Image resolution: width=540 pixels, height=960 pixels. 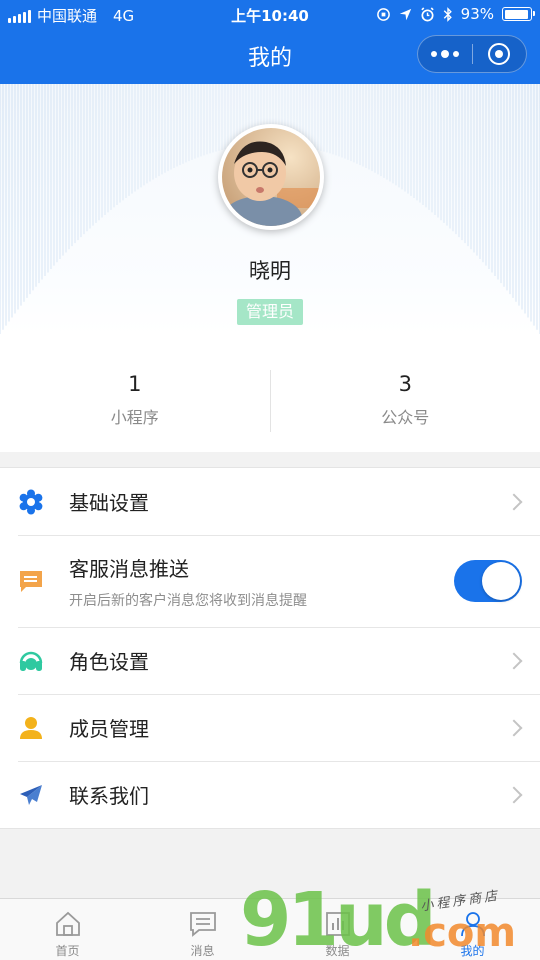 I want to click on gear-icon, so click(x=31, y=502).